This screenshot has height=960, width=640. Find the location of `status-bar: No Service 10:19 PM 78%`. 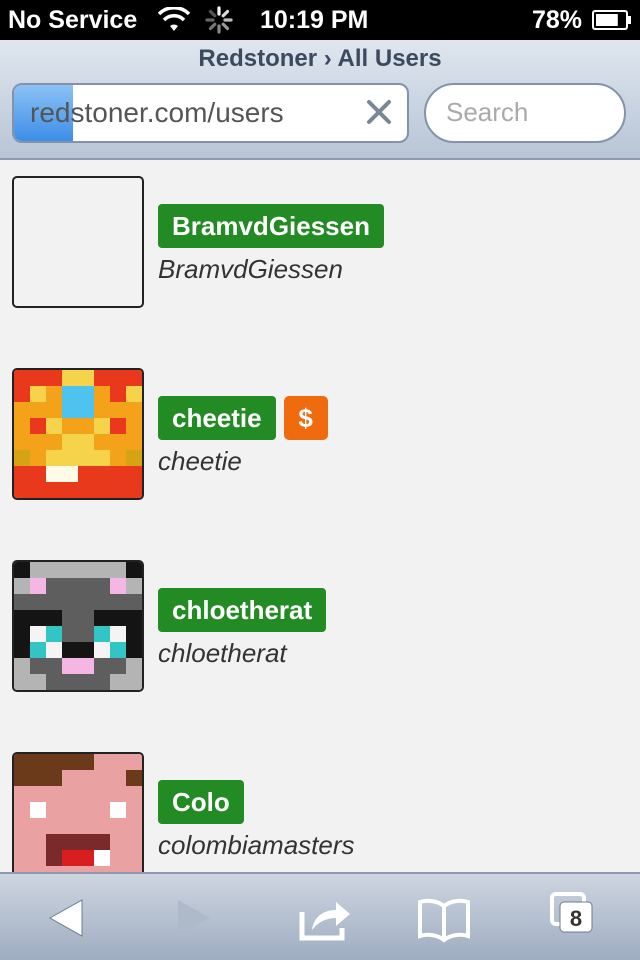

status-bar: No Service 10:19 PM 78% is located at coordinates (320, 20).